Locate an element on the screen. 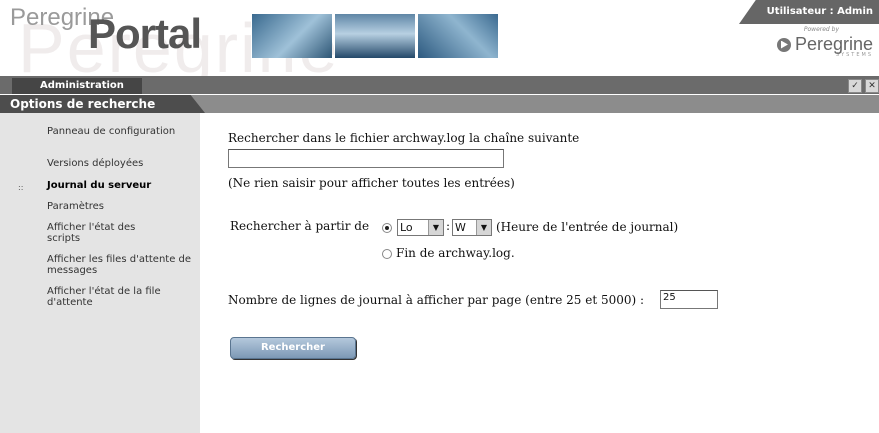 This screenshot has height=433, width=879. header-photo-keyboard is located at coordinates (458, 36).